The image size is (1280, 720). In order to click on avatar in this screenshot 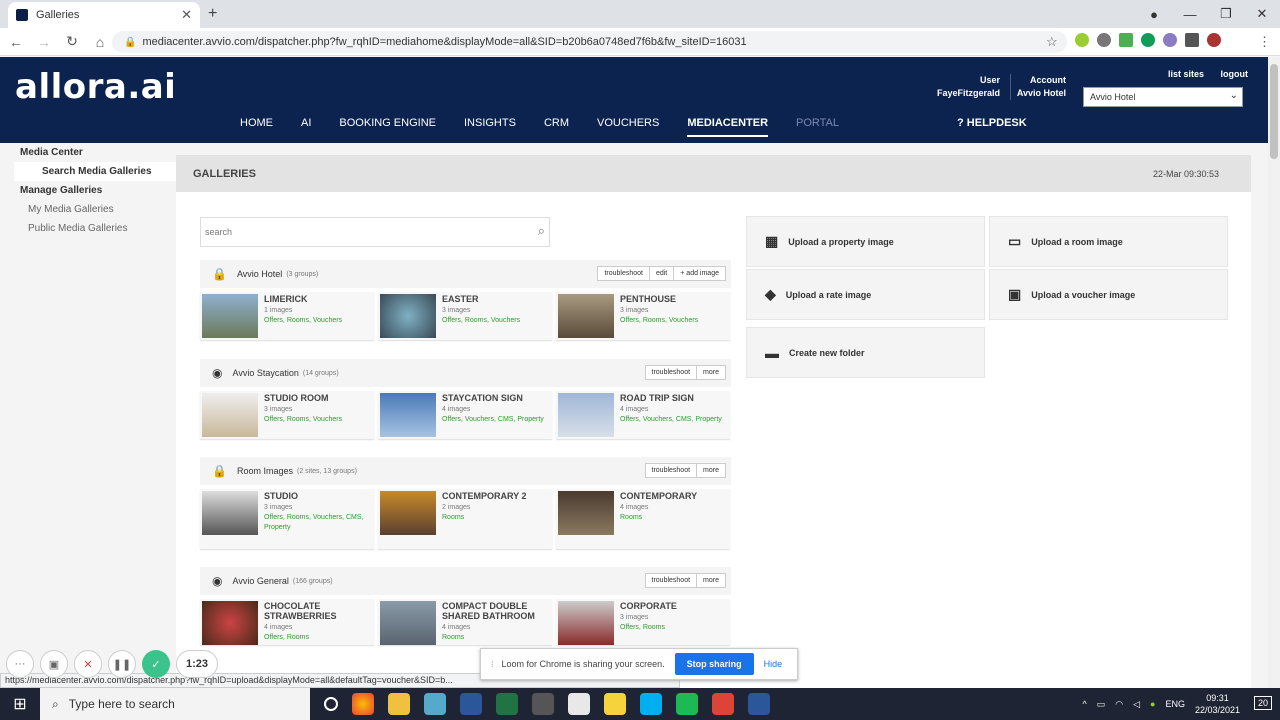, I will do `click(1214, 40)`.